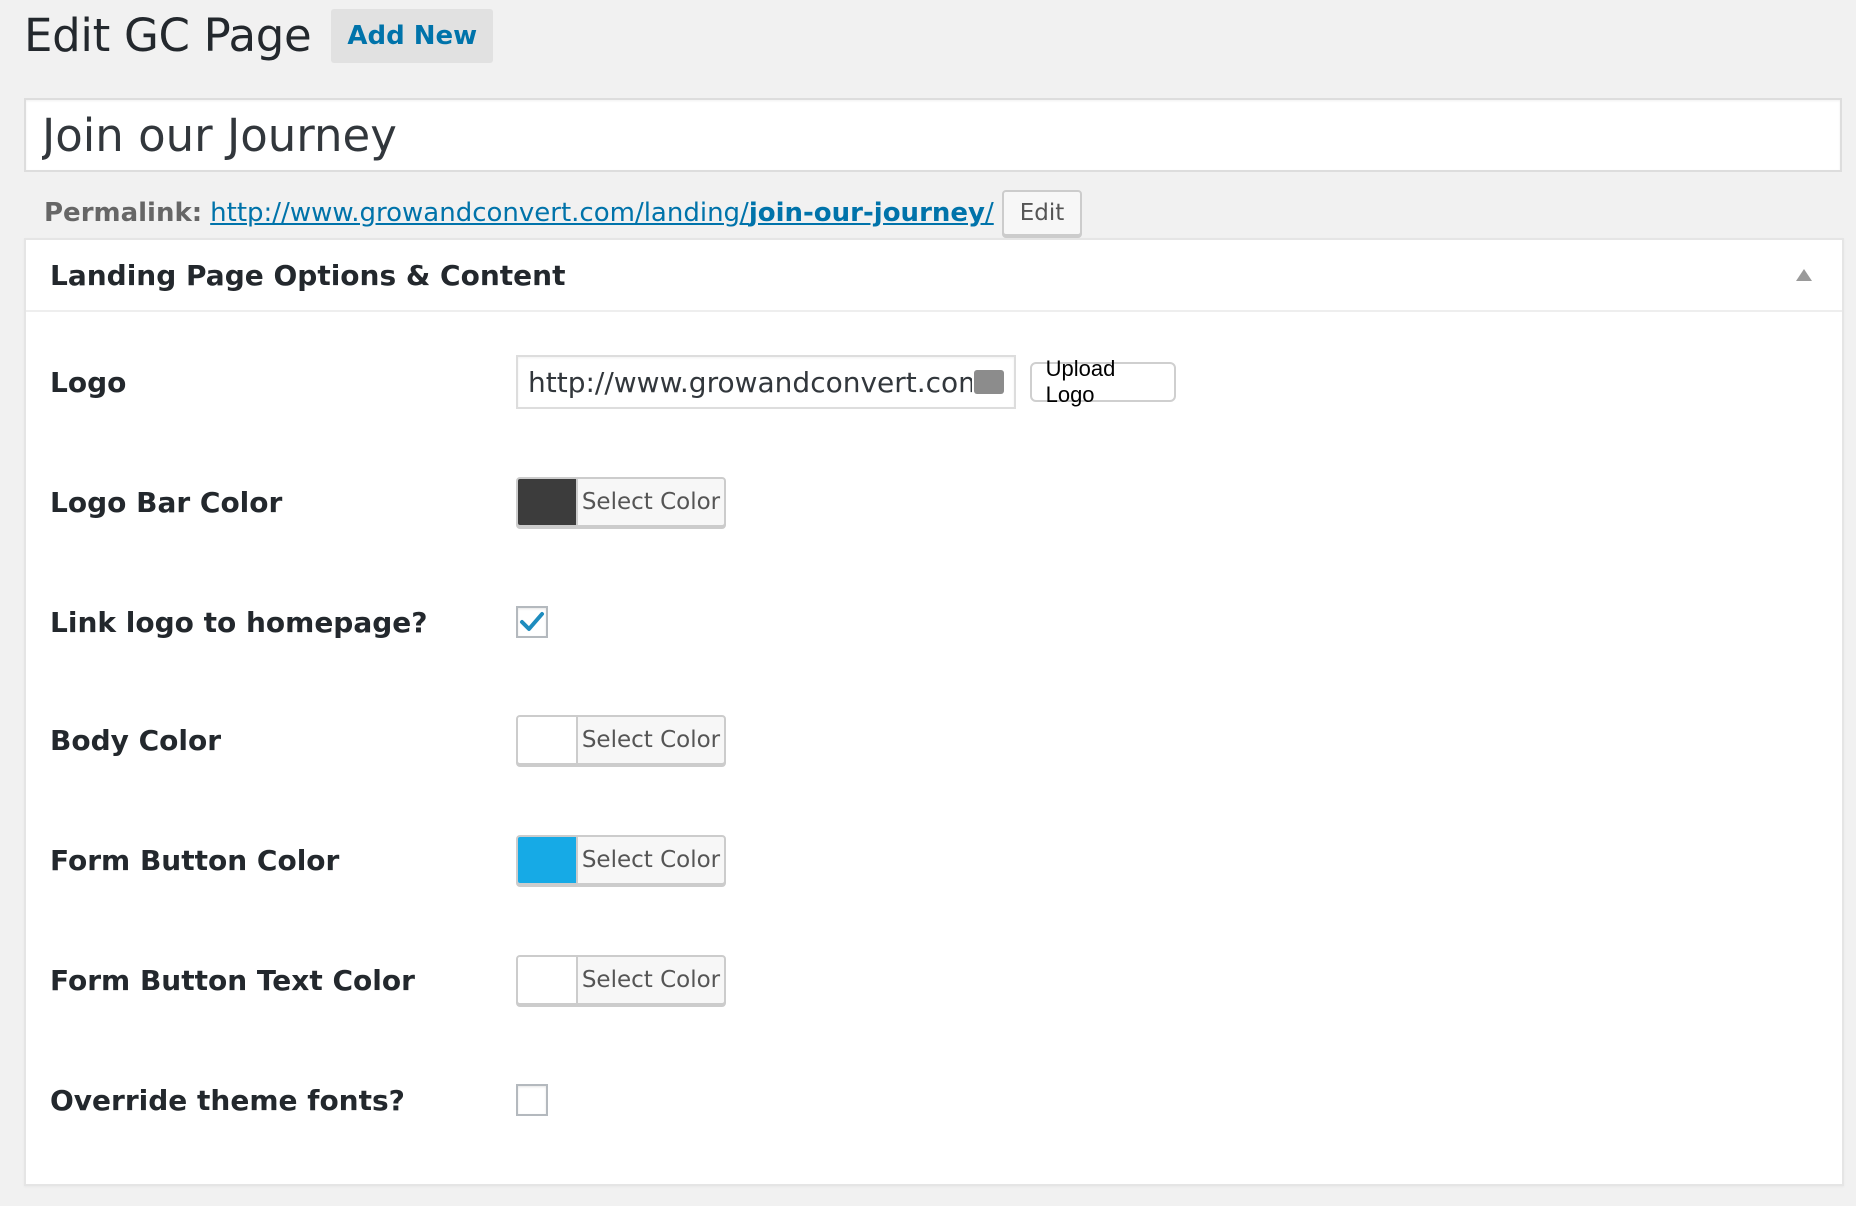 This screenshot has height=1206, width=1856. I want to click on logo-label: Logo, so click(88, 382).